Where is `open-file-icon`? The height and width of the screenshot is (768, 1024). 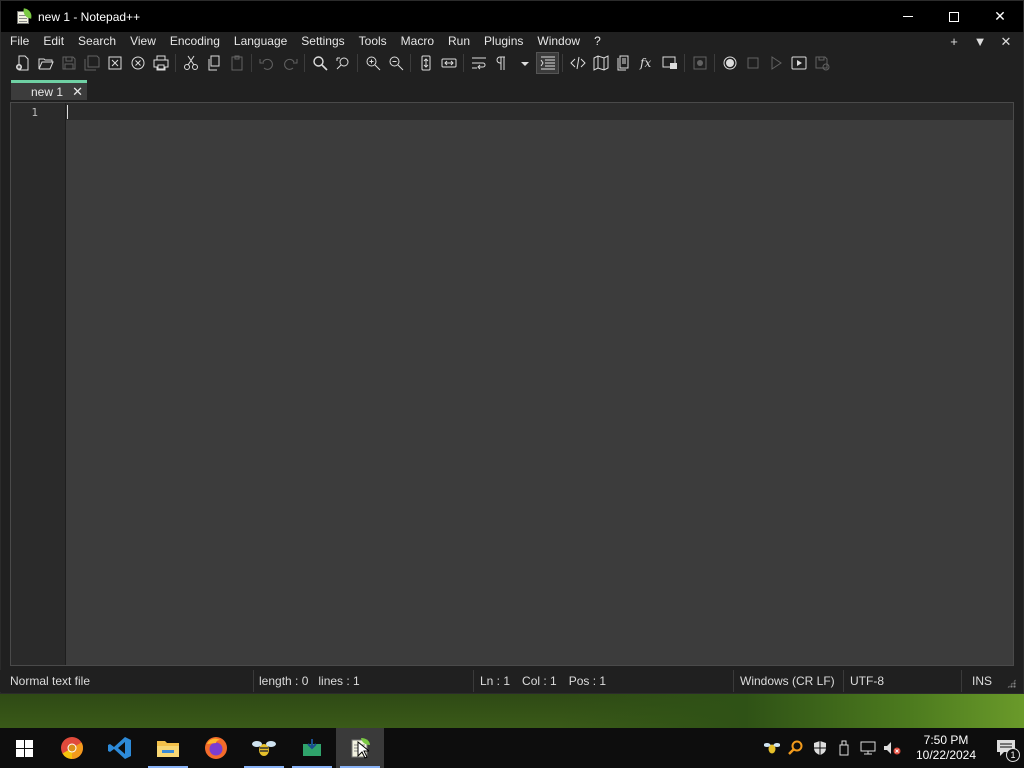
open-file-icon is located at coordinates (45, 63).